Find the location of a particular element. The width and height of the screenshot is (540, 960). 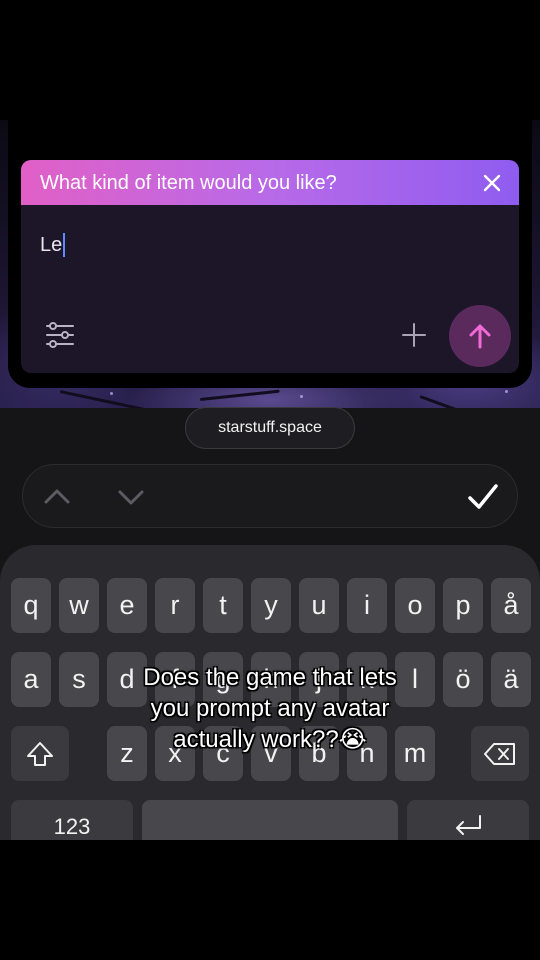

key-w: w is located at coordinates (79, 605).